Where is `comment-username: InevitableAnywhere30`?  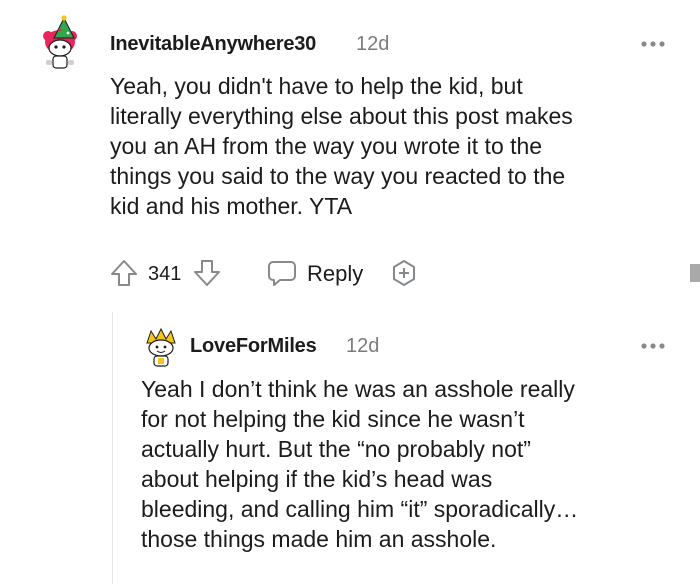
comment-username: InevitableAnywhere30 is located at coordinates (213, 44).